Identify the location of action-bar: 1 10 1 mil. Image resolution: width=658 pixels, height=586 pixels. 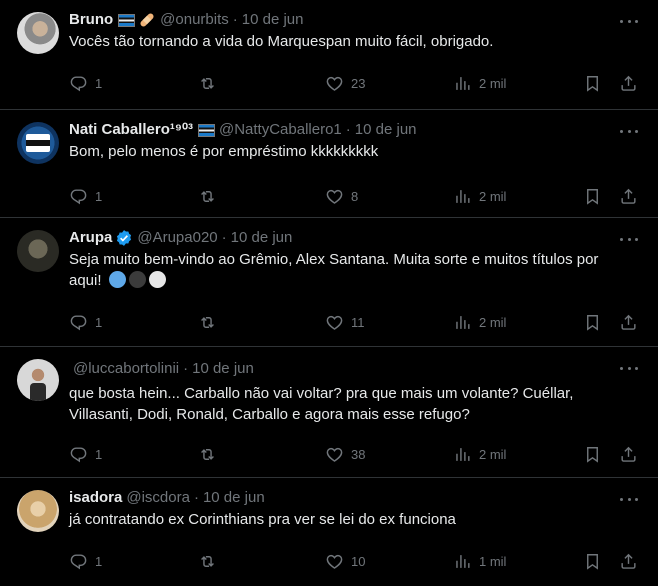
(355, 561).